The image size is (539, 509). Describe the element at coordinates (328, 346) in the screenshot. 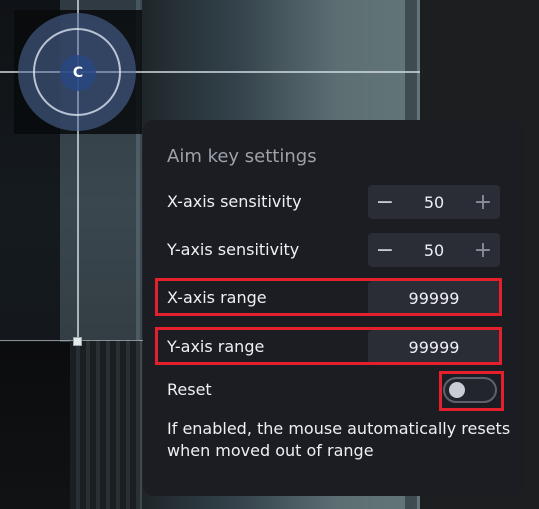

I see `y-range-highlight` at that location.